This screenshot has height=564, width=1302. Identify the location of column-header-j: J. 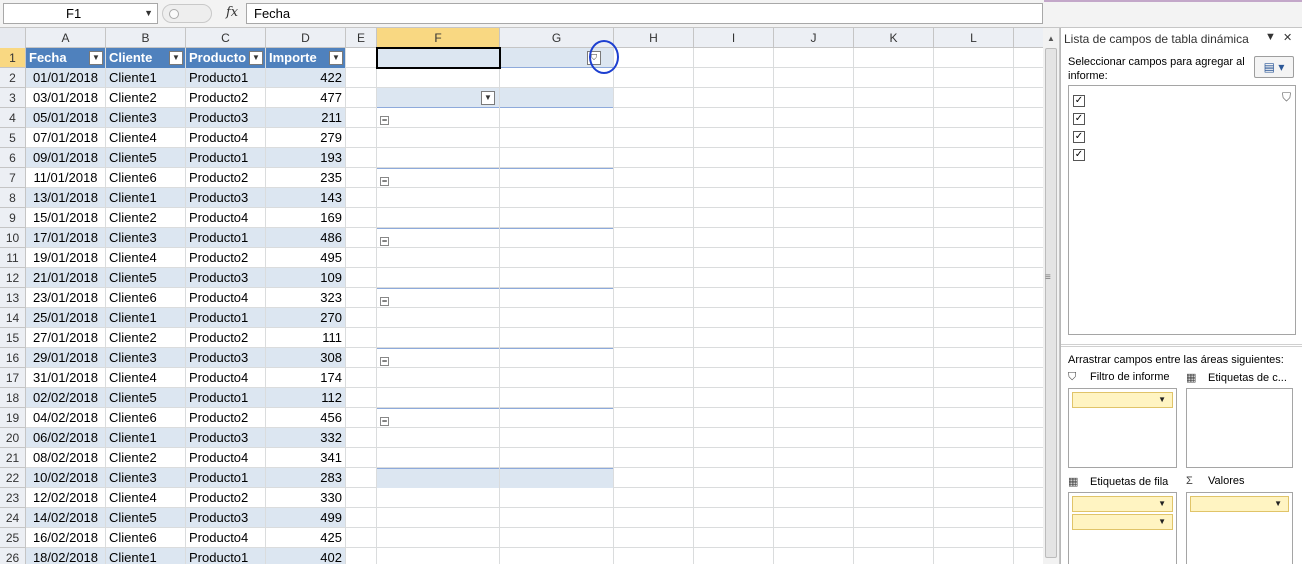
(814, 38).